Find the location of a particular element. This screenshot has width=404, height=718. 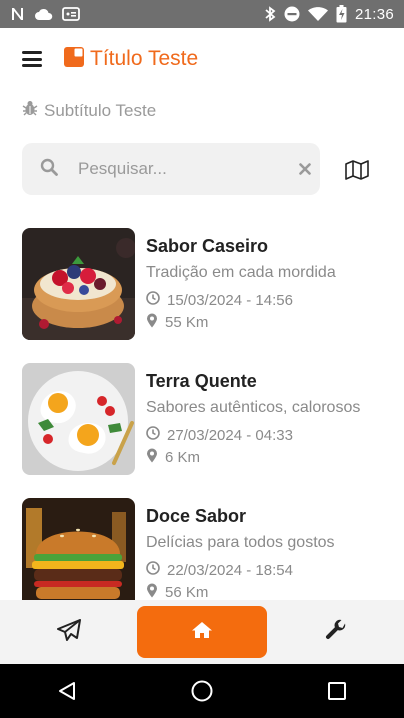

cloud-icon is located at coordinates (44, 14).